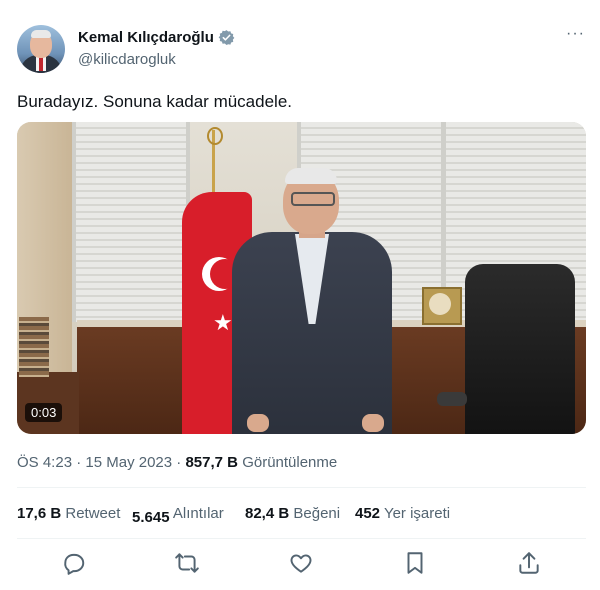 The image size is (600, 590). I want to click on more-options-icon: ···, so click(575, 34).